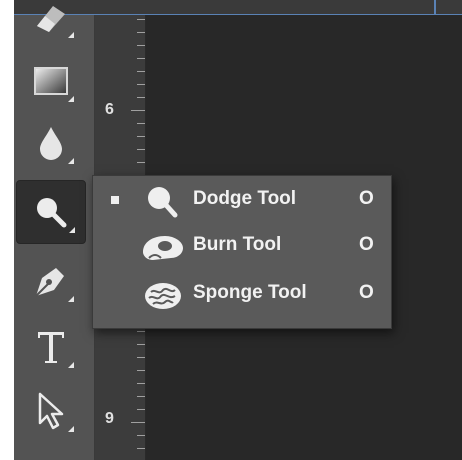 The height and width of the screenshot is (460, 462). What do you see at coordinates (115, 200) in the screenshot?
I see `selected-bullet-icon` at bounding box center [115, 200].